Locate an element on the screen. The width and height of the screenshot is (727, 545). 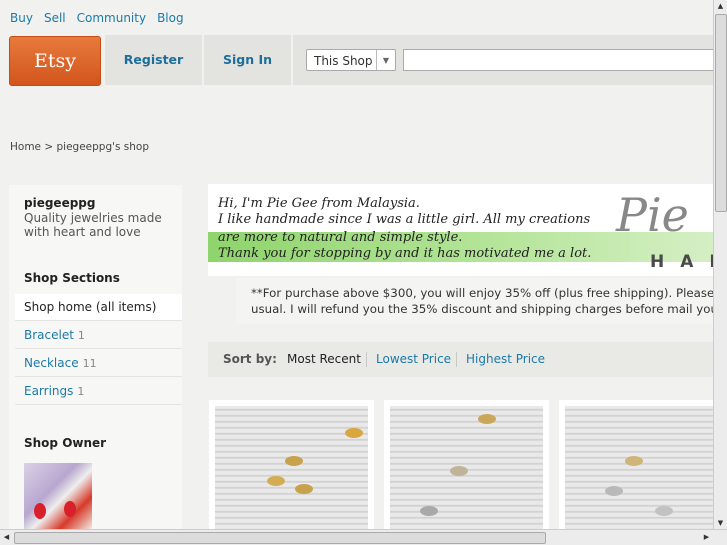
sort-label: Sort by: is located at coordinates (250, 359).